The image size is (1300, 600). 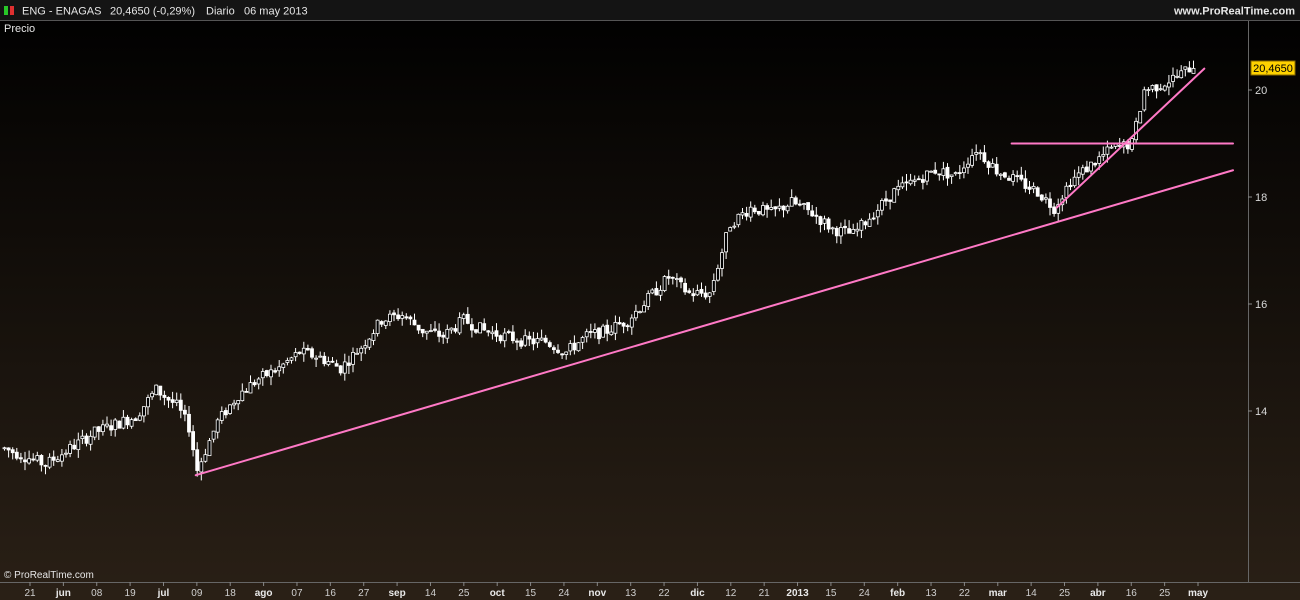 What do you see at coordinates (1261, 198) in the screenshot?
I see `y-tick-label: 18` at bounding box center [1261, 198].